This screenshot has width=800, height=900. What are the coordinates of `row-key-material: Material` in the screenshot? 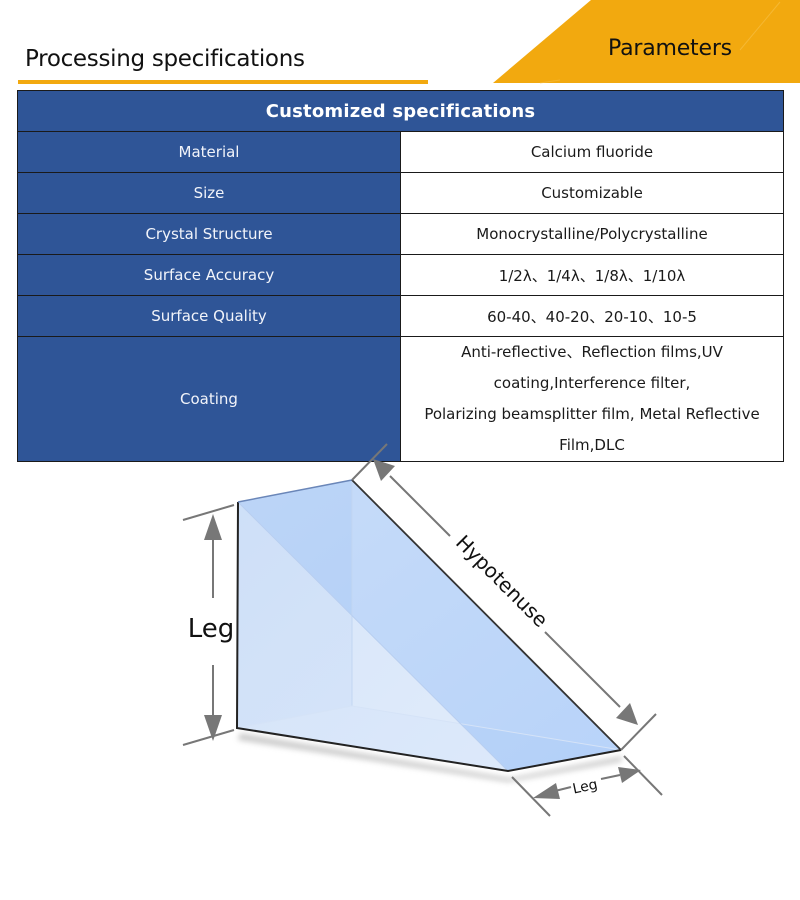 It's located at (209, 152).